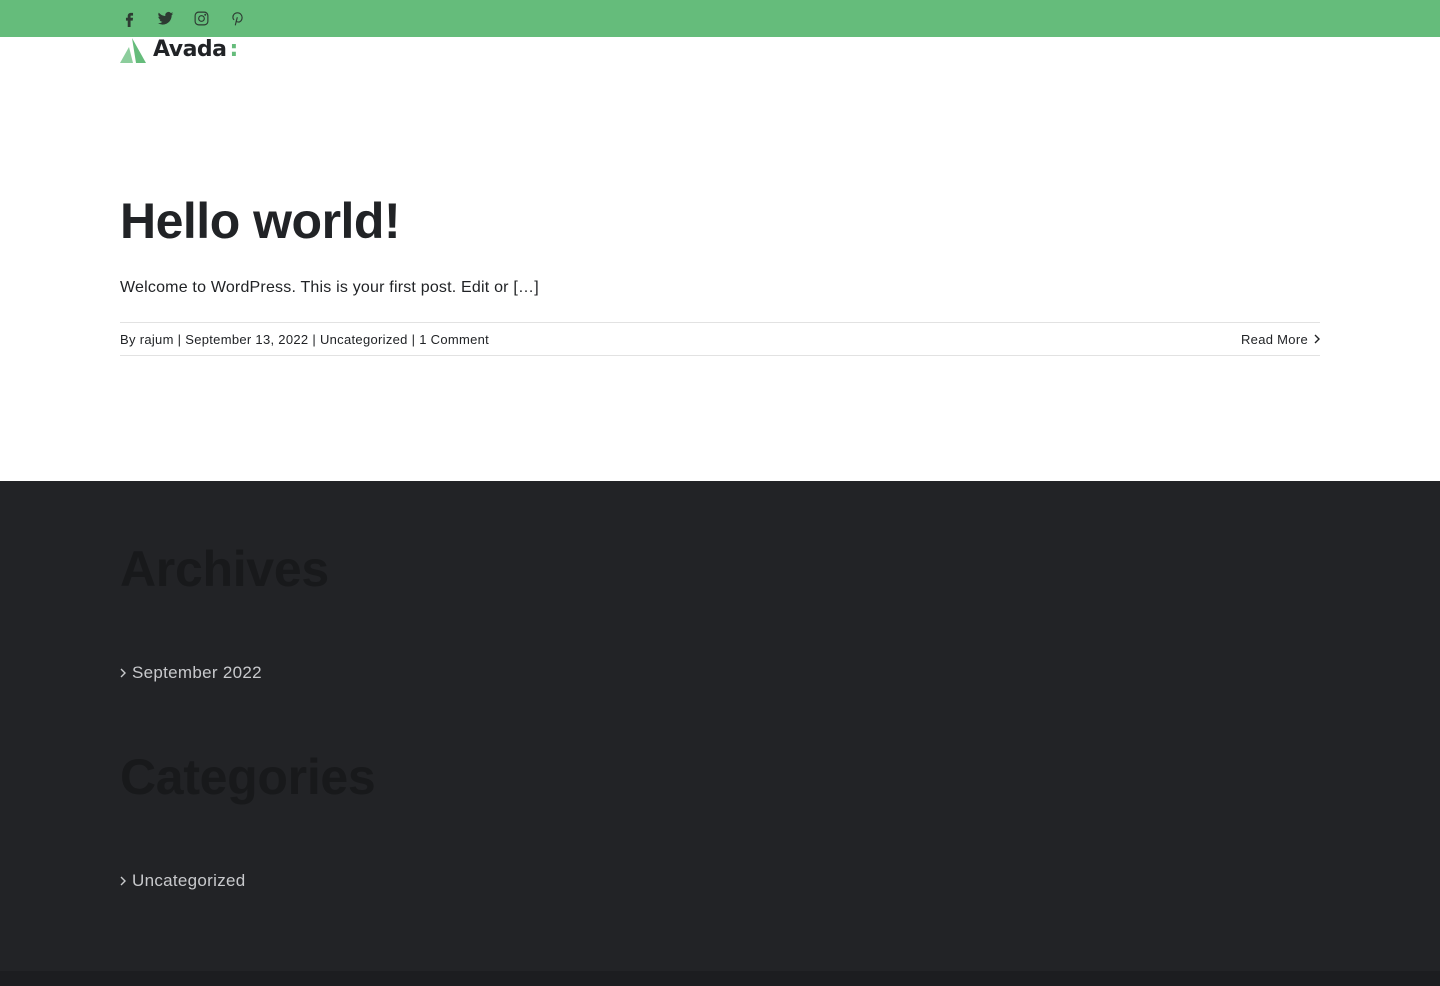  What do you see at coordinates (157, 339) in the screenshot?
I see `meta-author-link: rajum` at bounding box center [157, 339].